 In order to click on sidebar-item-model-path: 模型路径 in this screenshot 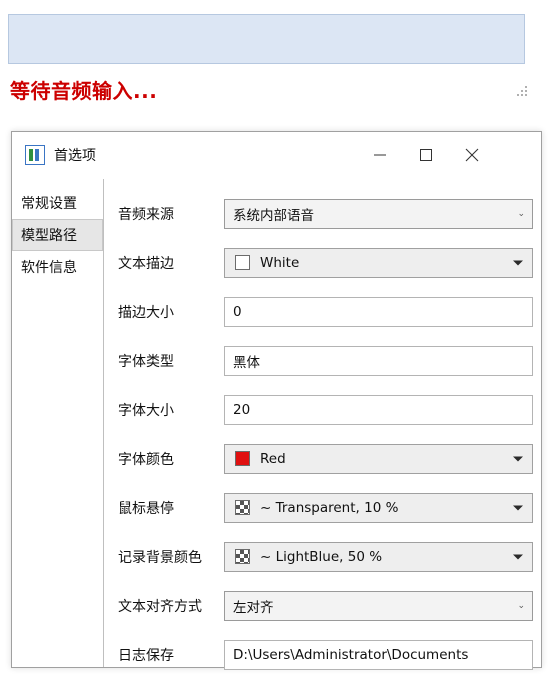, I will do `click(57, 235)`.